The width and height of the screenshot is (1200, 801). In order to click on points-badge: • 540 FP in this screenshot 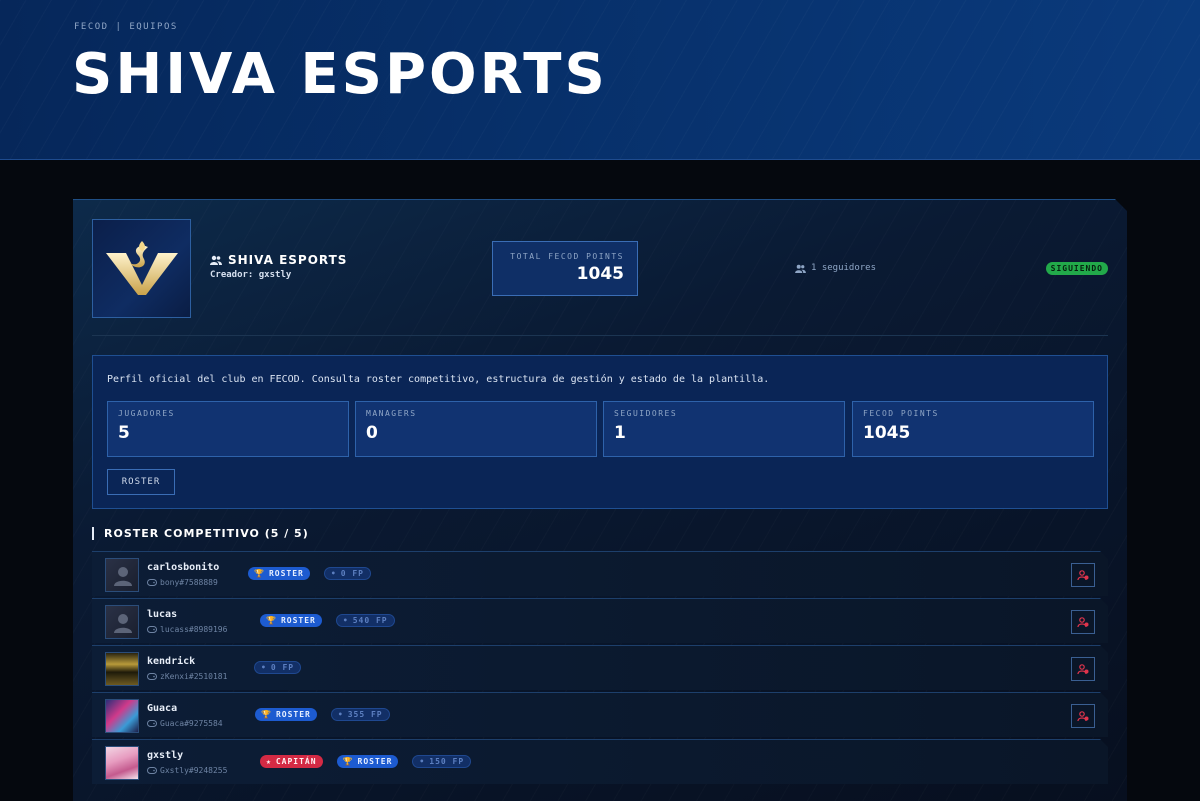, I will do `click(365, 620)`.